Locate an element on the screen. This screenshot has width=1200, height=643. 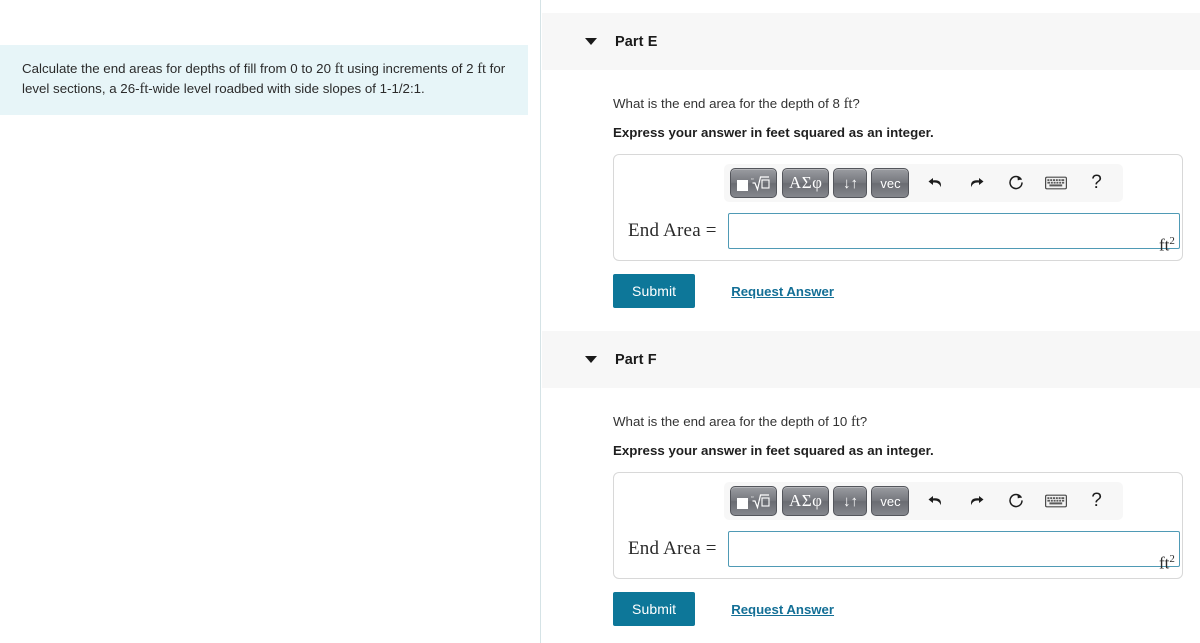
answer-card-f: ▫ ΑΣφ ↓↑ vec ? End Area = is located at coordinates (898, 525).